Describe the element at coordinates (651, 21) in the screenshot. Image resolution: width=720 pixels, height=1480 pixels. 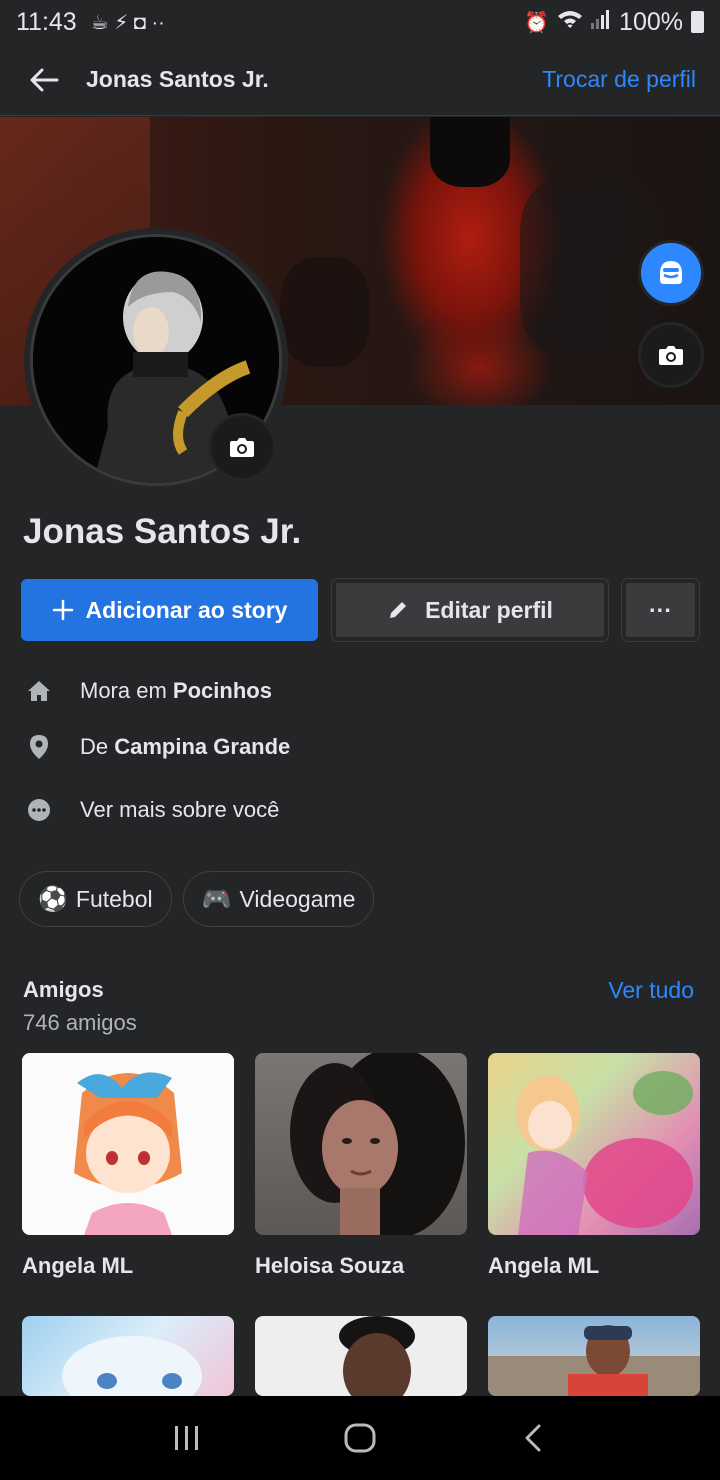
I see `battery-percent: 100%` at that location.